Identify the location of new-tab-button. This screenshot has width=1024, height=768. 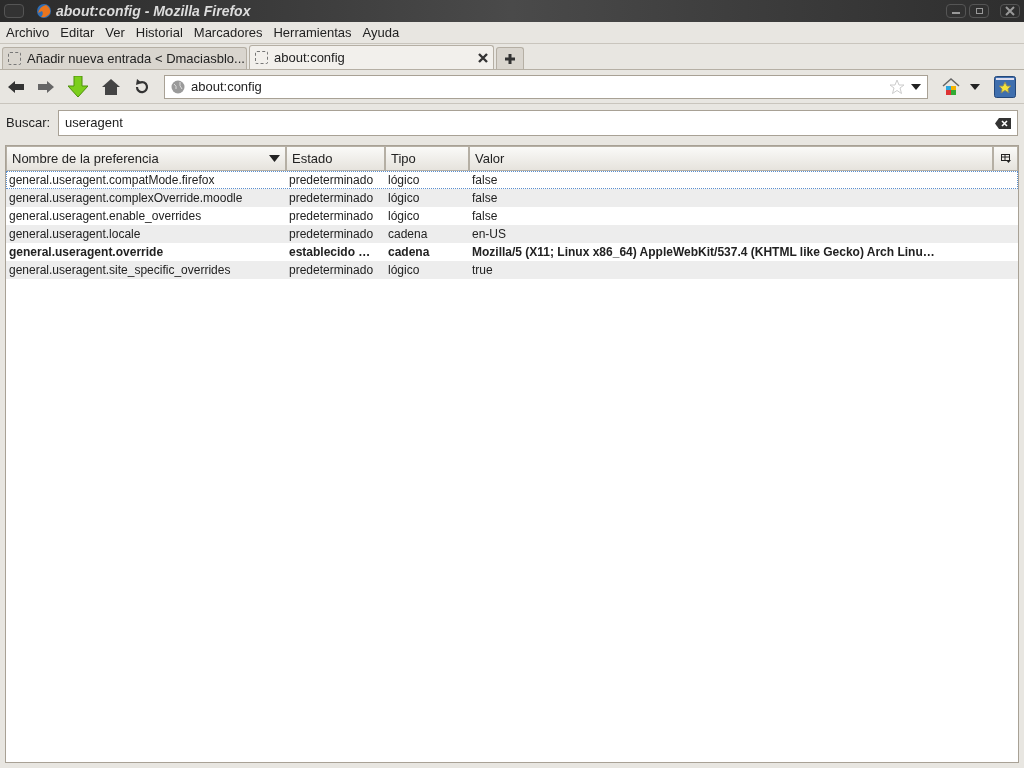
(510, 58).